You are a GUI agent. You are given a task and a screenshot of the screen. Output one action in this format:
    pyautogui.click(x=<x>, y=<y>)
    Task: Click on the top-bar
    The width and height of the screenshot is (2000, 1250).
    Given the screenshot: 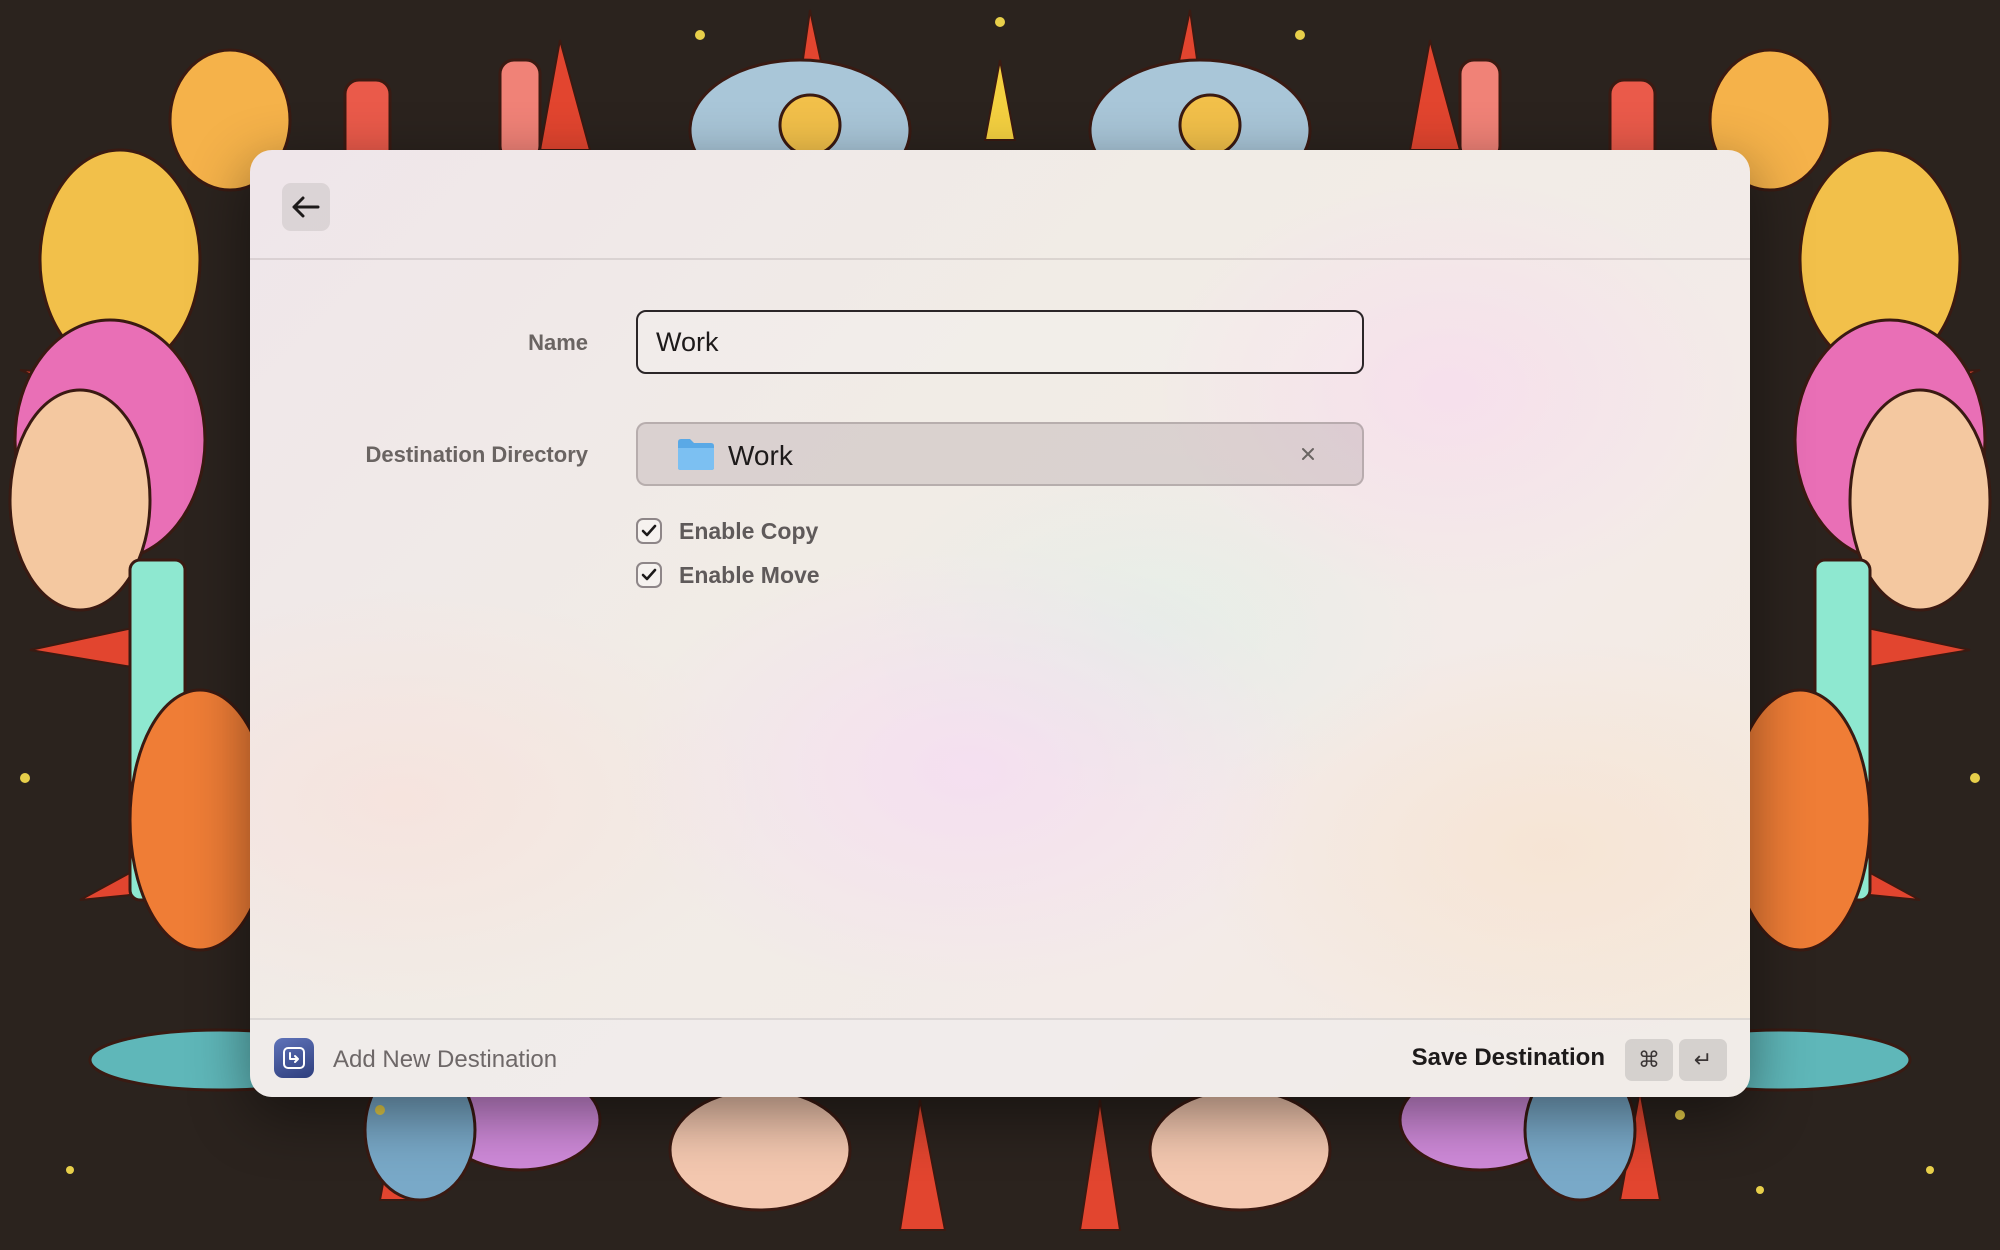 What is the action you would take?
    pyautogui.click(x=1000, y=205)
    